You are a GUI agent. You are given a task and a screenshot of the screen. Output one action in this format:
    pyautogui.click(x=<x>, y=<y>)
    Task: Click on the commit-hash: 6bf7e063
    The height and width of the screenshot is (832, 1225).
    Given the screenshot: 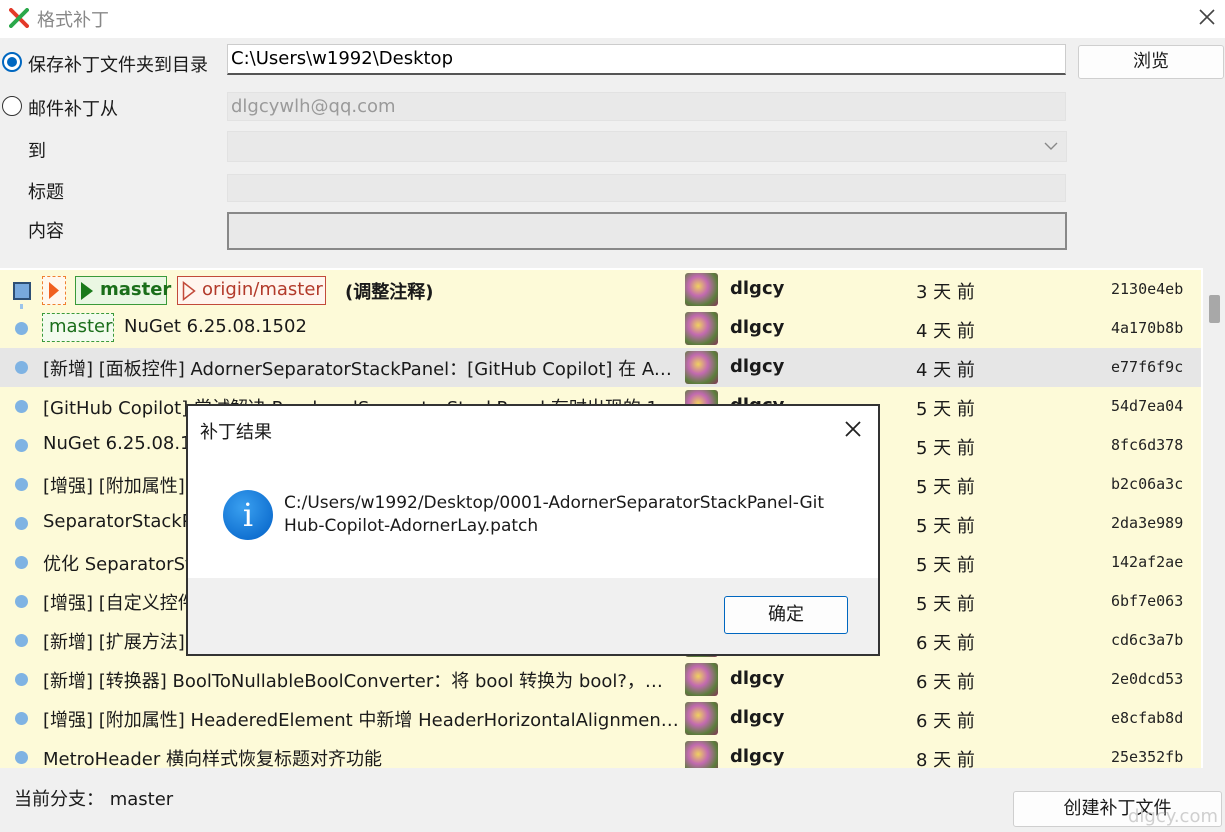 What is the action you would take?
    pyautogui.click(x=1147, y=601)
    